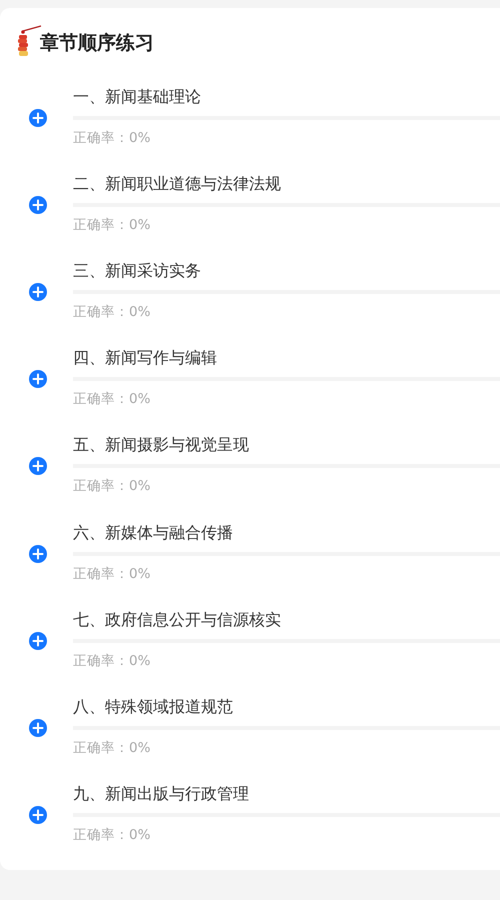 The image size is (500, 900). Describe the element at coordinates (286, 533) in the screenshot. I see `chapter-title: 六、新媒体与融合传播` at that location.